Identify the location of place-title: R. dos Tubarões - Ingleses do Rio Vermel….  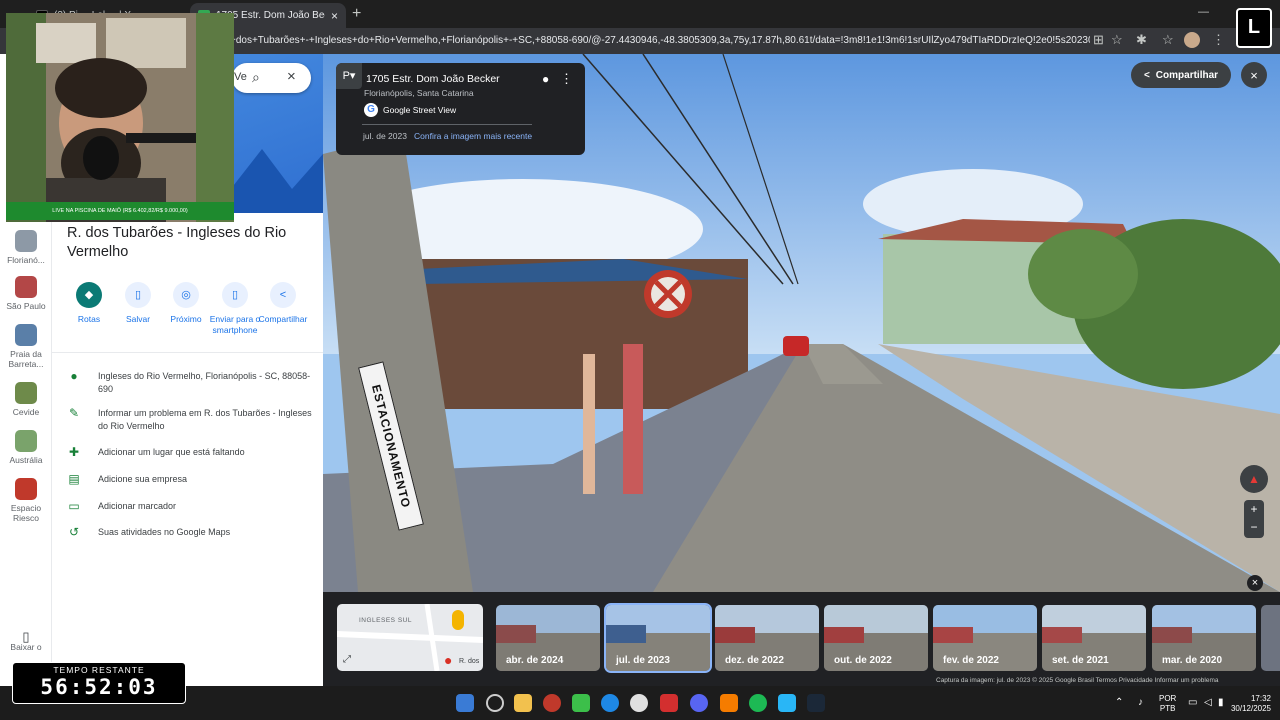
(177, 242).